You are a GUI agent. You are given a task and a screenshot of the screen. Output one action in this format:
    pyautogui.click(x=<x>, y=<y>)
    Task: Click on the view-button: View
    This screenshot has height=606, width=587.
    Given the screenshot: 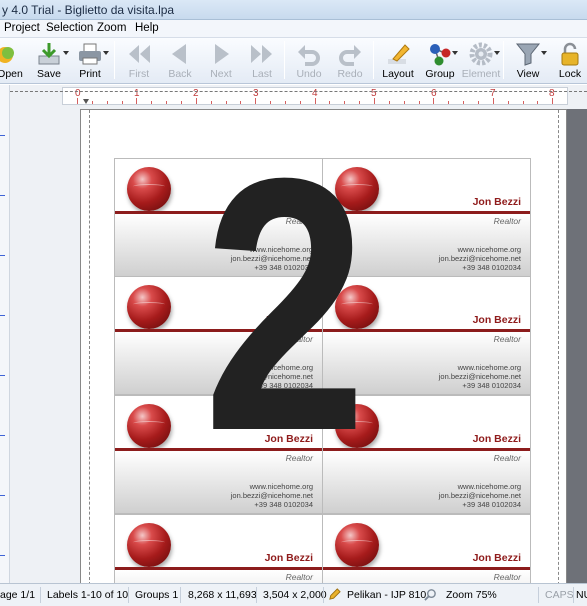 What is the action you would take?
    pyautogui.click(x=528, y=60)
    